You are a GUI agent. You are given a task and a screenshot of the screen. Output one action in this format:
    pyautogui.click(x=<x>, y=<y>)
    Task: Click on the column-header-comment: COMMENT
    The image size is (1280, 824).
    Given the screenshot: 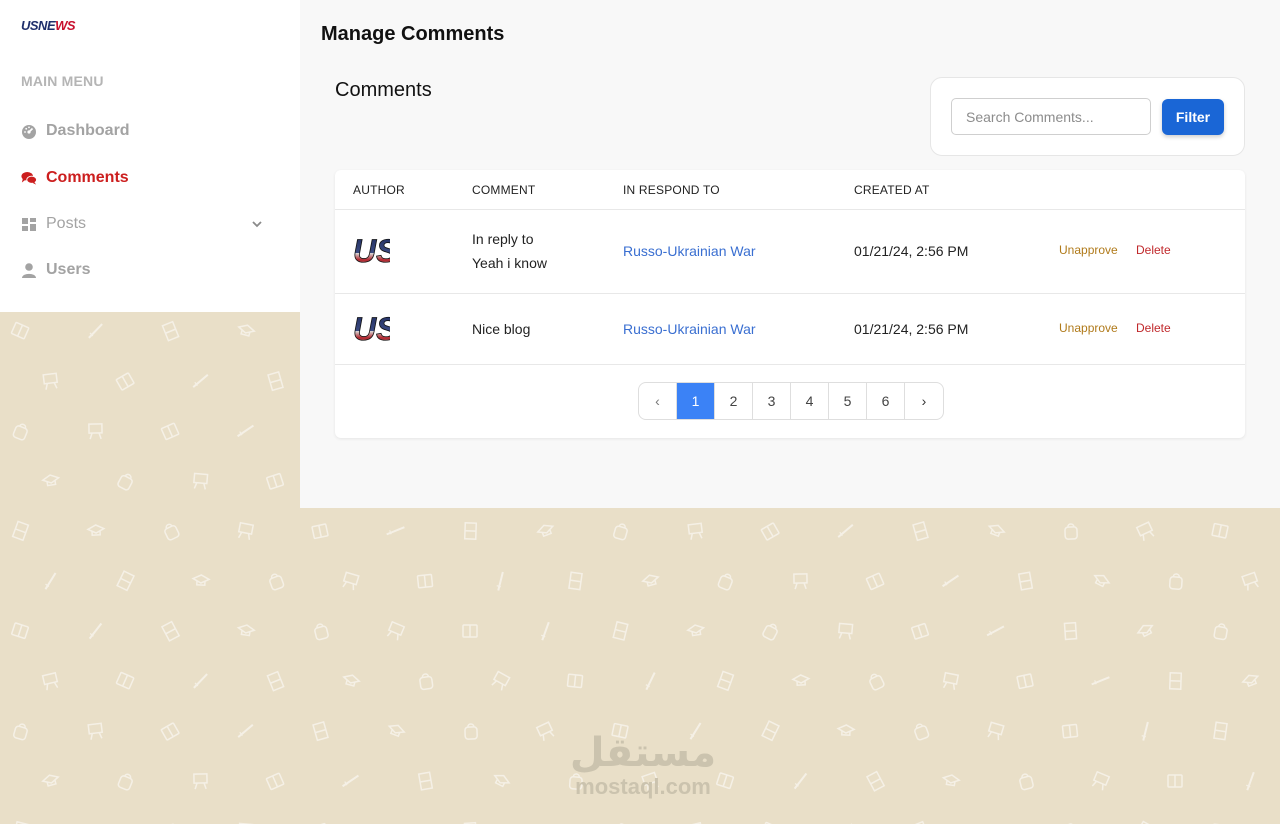 What is the action you would take?
    pyautogui.click(x=504, y=190)
    